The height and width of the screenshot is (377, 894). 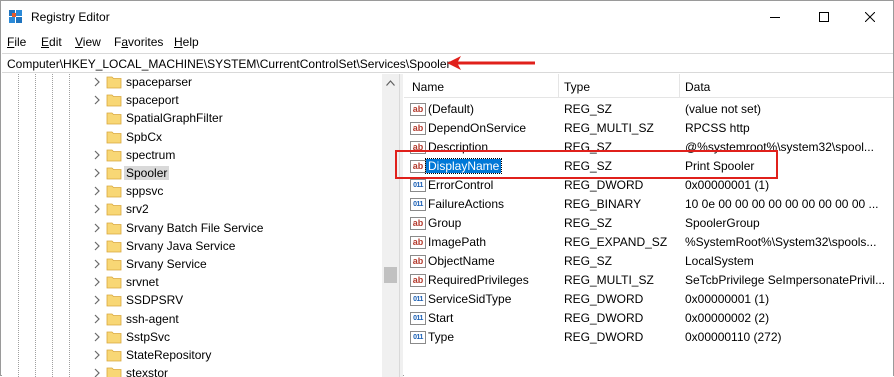 I want to click on value-row: ab (Default) REG_SZ (value not set), so click(x=648, y=109).